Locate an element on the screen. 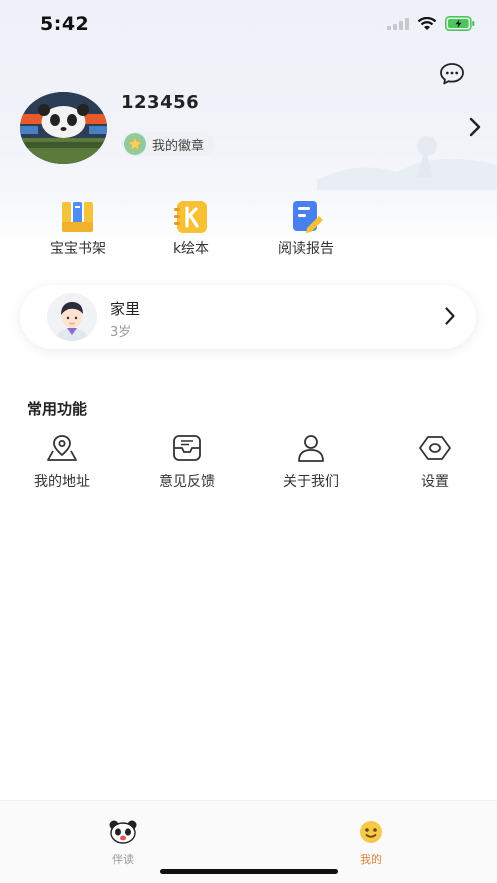 This screenshot has width=497, height=883. home-indicator is located at coordinates (249, 871).